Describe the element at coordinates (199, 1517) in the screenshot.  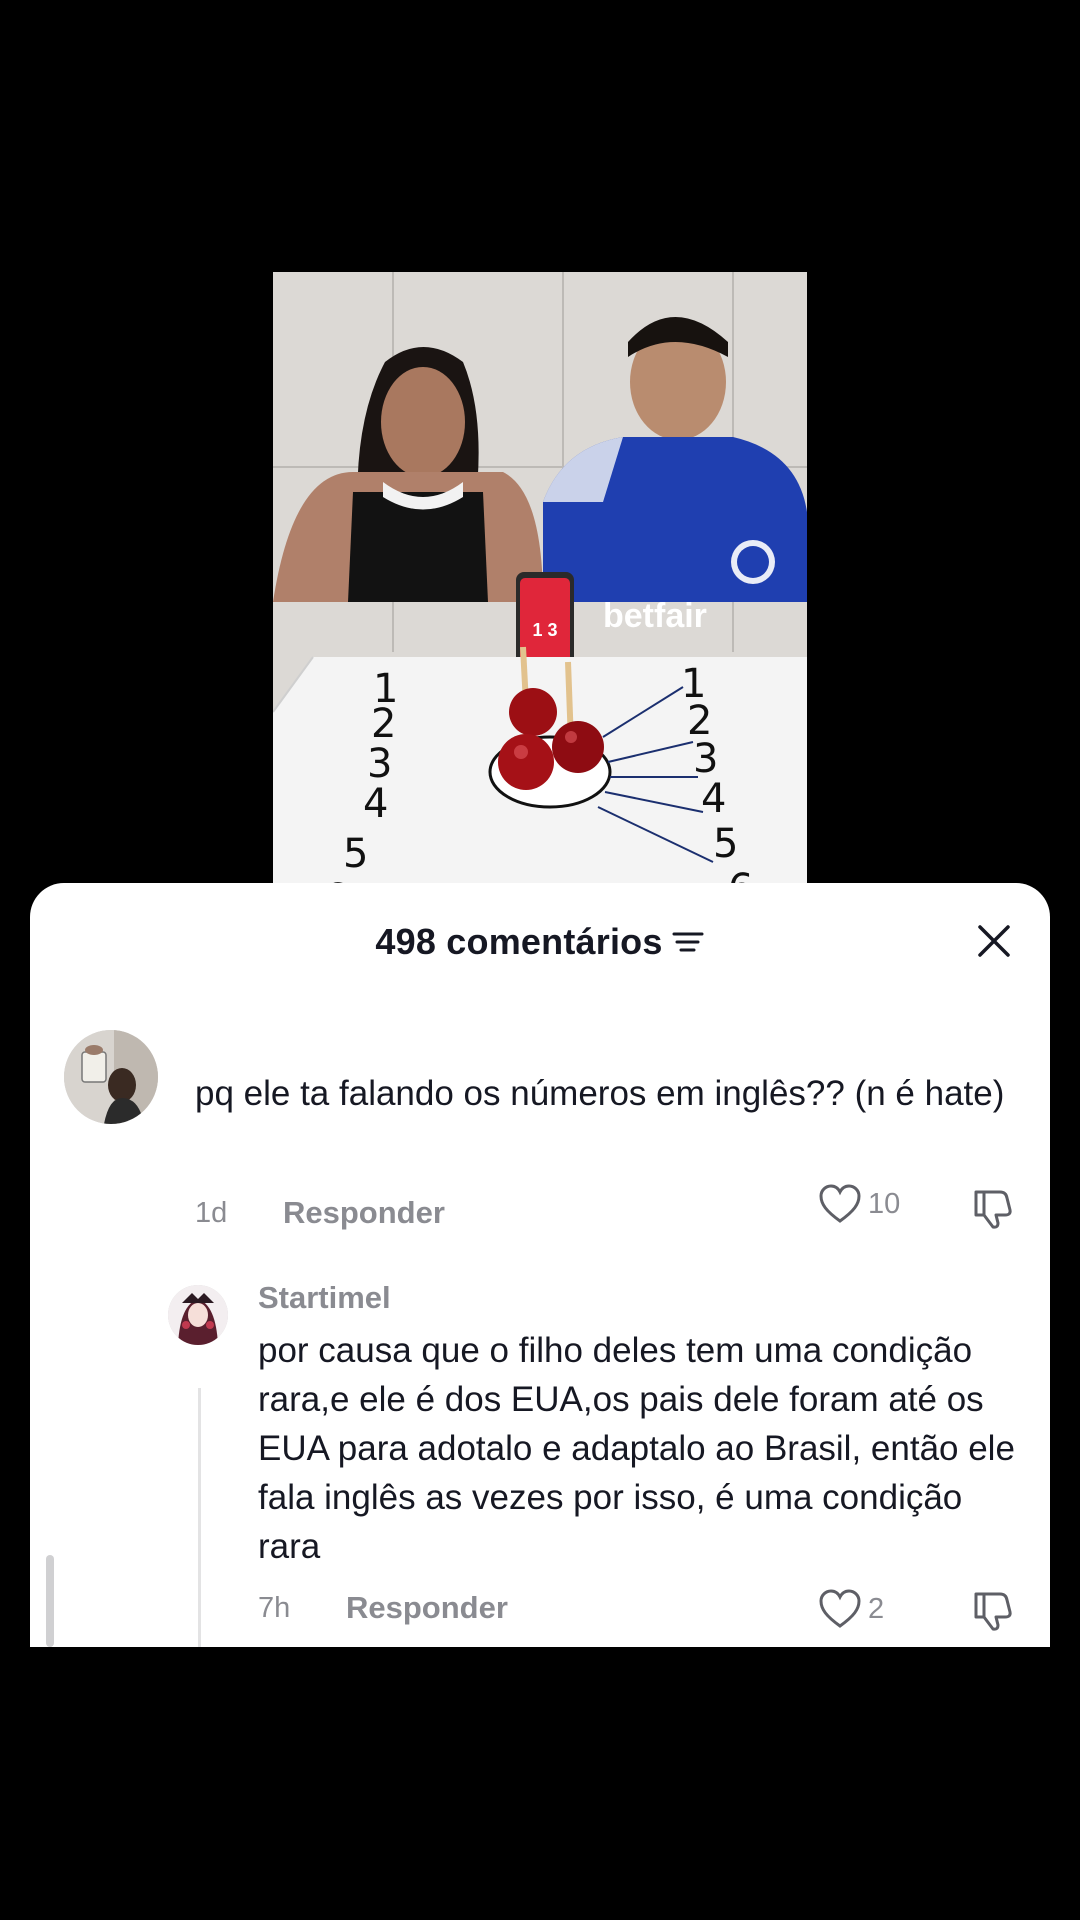
I see `thread-line` at that location.